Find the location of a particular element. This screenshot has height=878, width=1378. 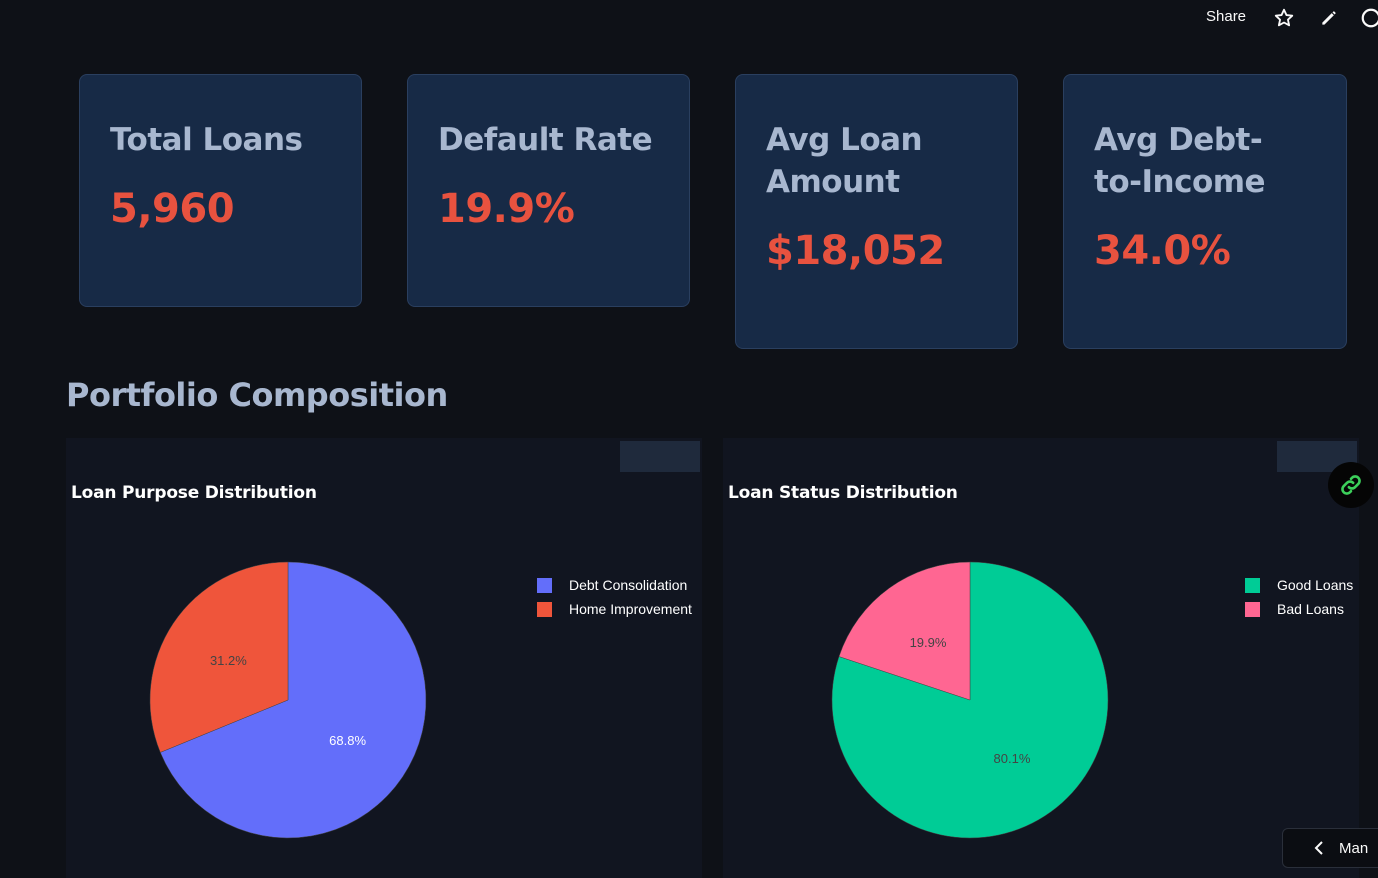

legend-item-home-improvement: Home Improvement is located at coordinates (614, 609).